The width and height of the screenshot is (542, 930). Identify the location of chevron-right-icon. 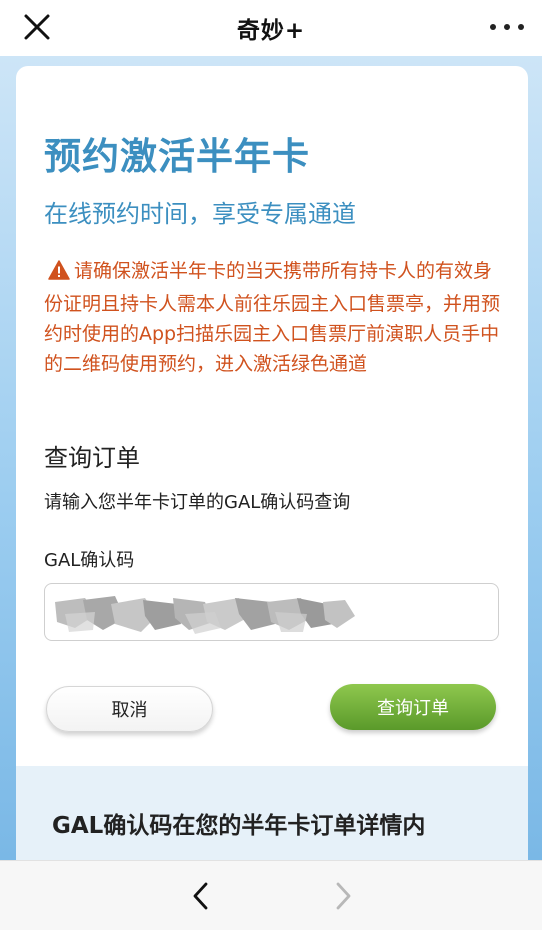
(343, 896).